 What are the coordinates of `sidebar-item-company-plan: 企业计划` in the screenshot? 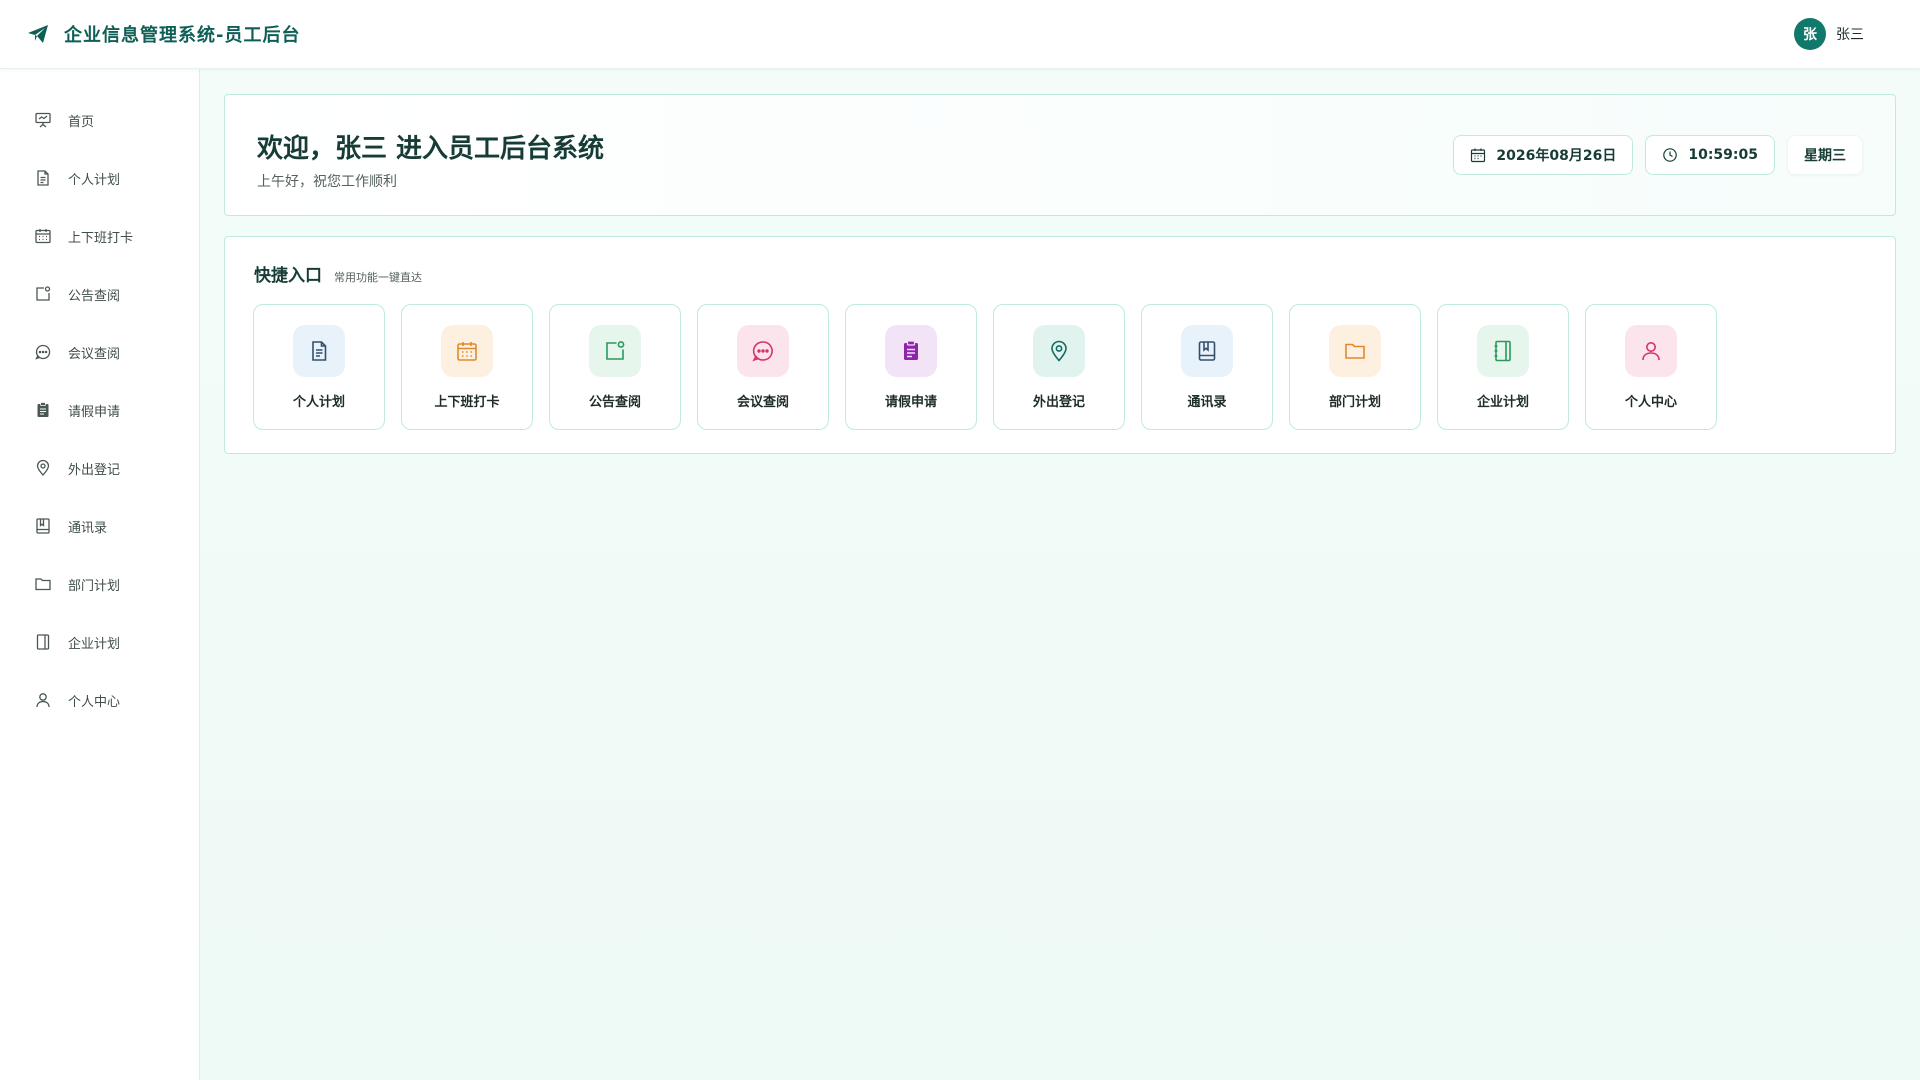 It's located at (99, 642).